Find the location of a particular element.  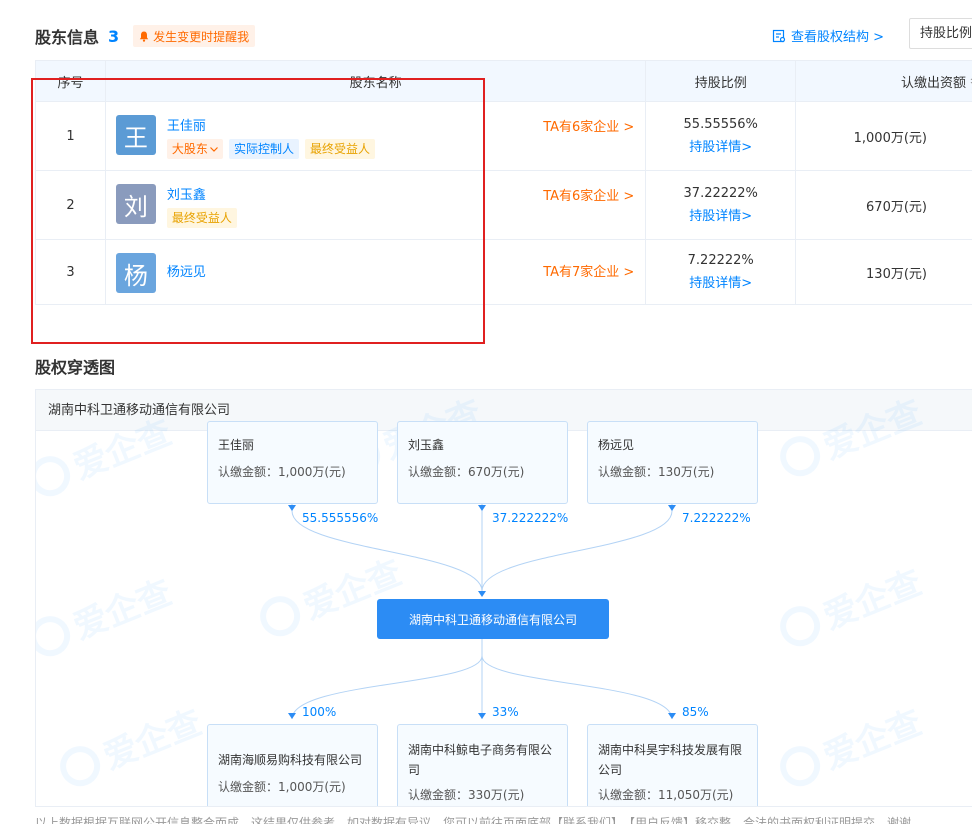

shareholder-header: 股东信息 3 发生变更时提醒我 is located at coordinates (145, 36).